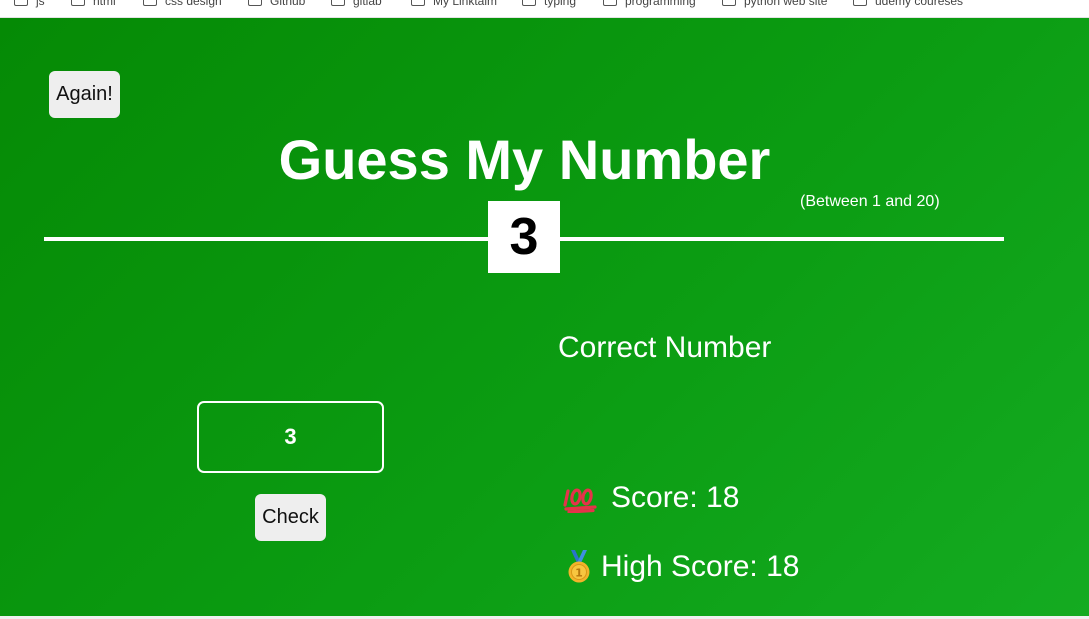 The height and width of the screenshot is (619, 1089). Describe the element at coordinates (549, 4) in the screenshot. I see `bookmark-typing: typing` at that location.